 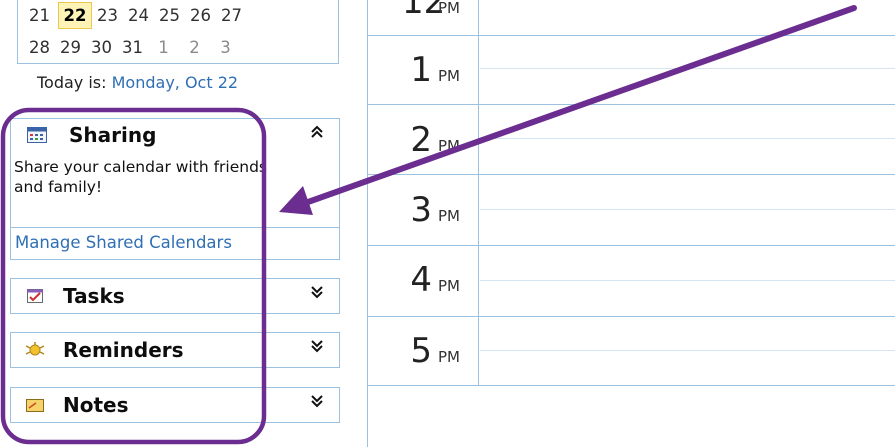 I want to click on calendar-day: 28, so click(x=39, y=47).